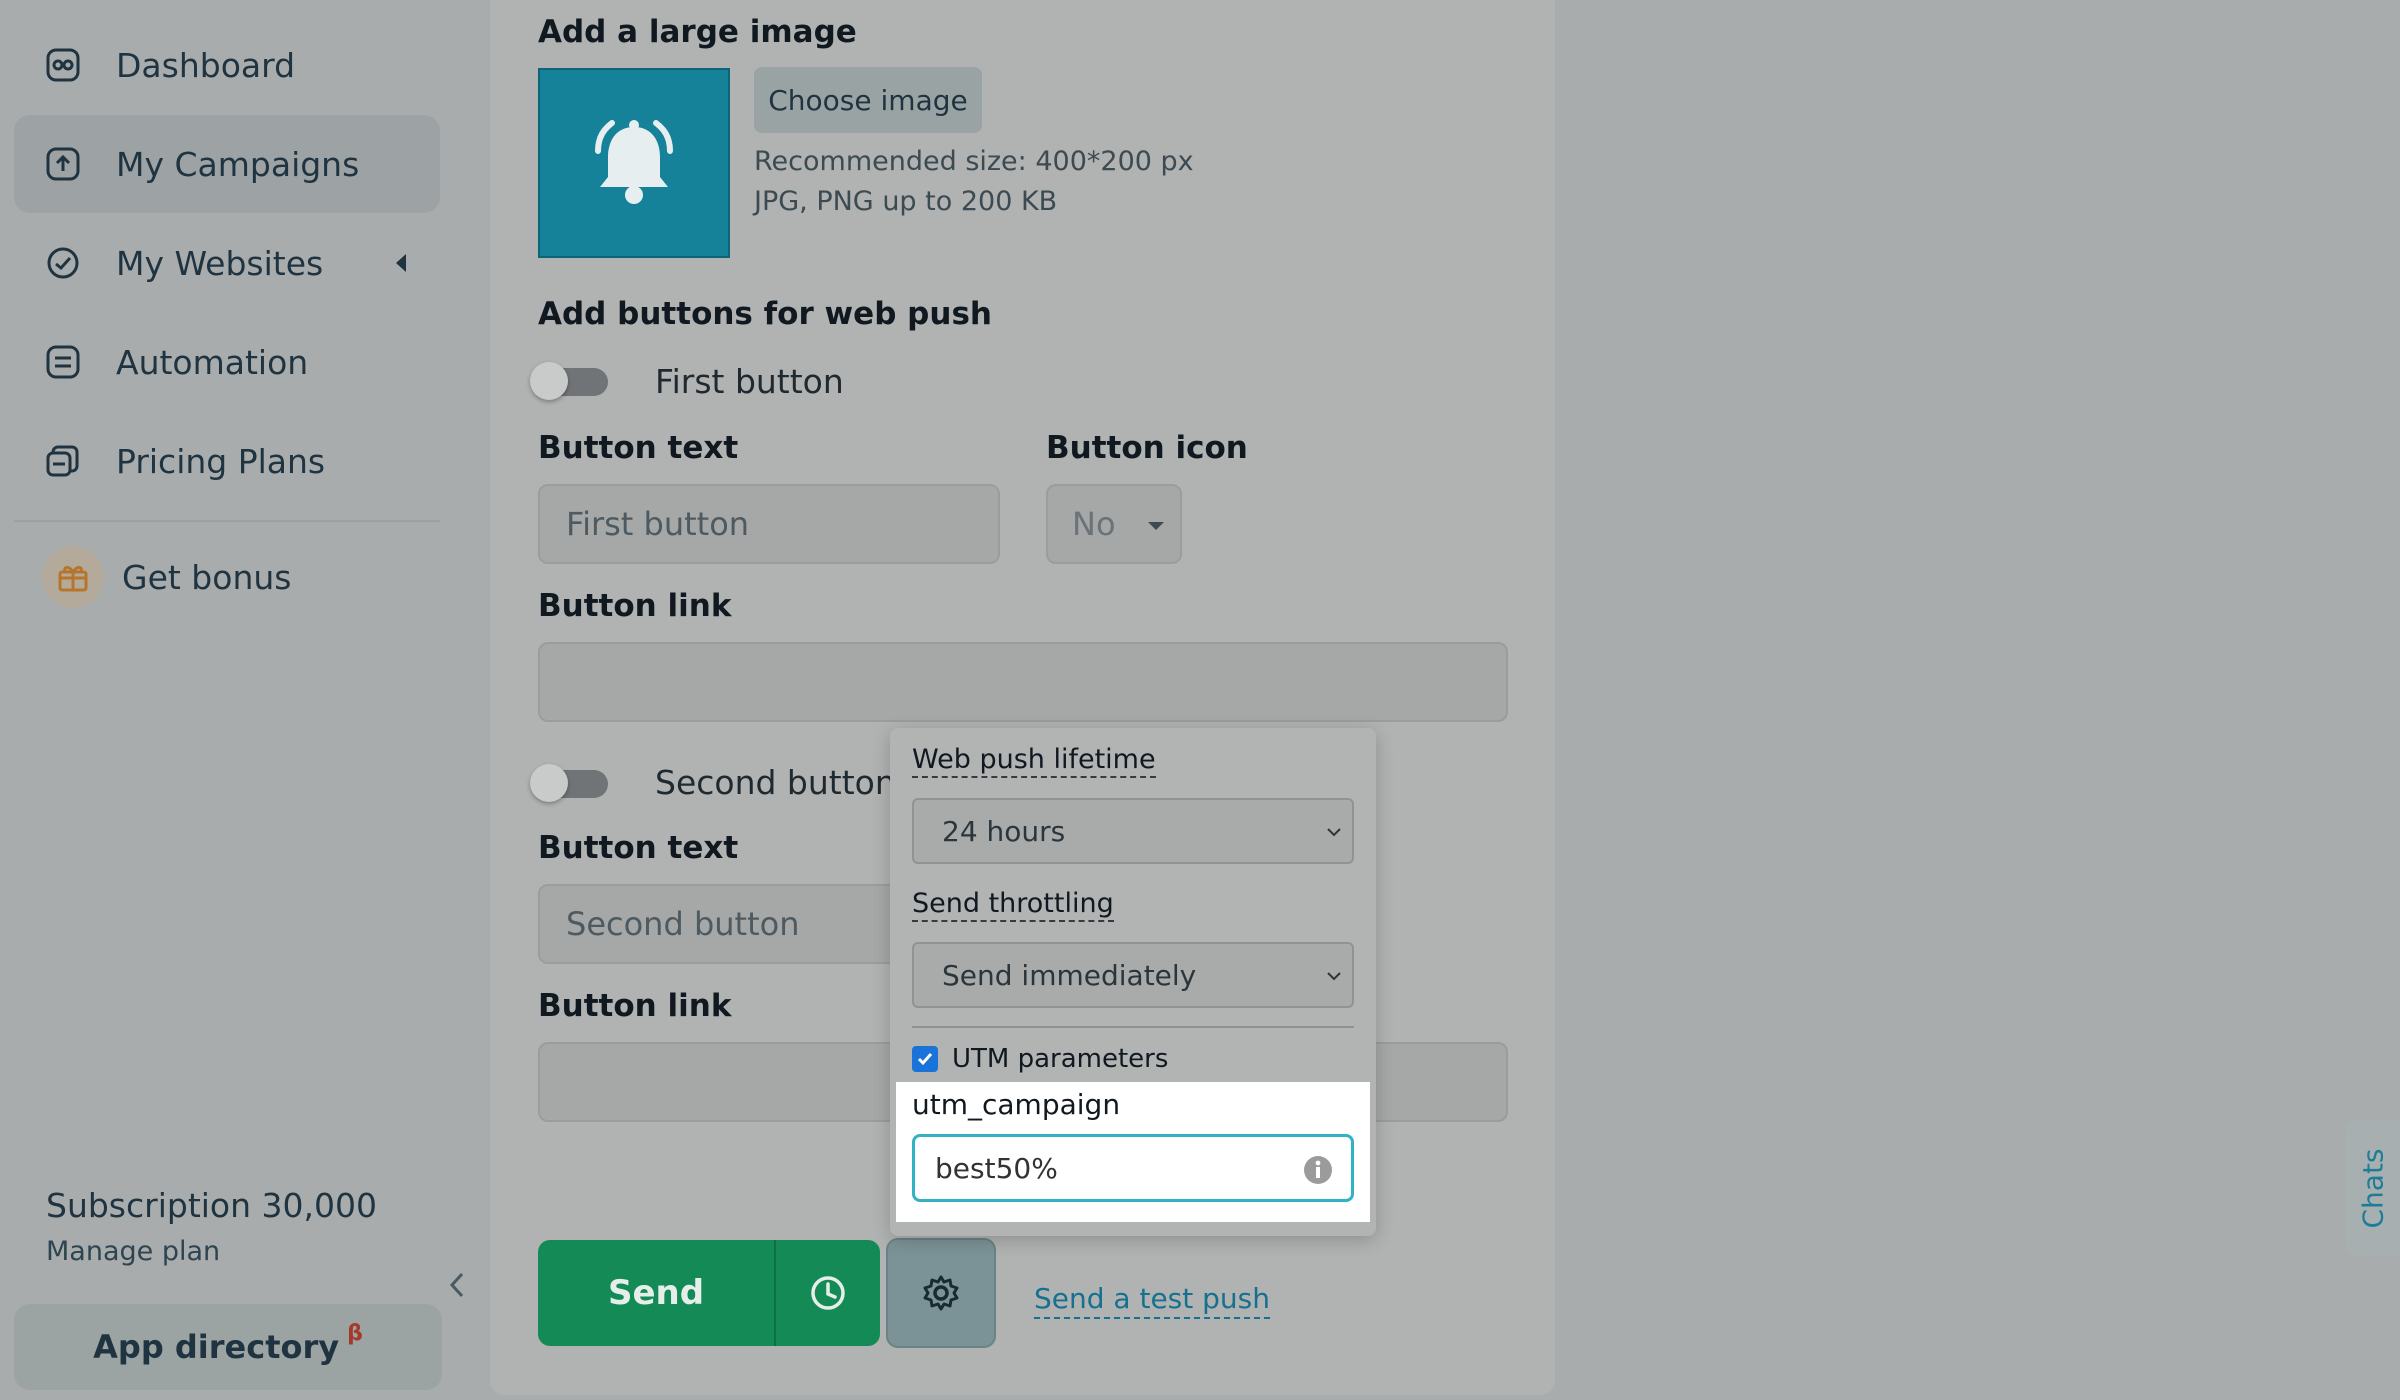 The image size is (2400, 1400). What do you see at coordinates (216, 1347) in the screenshot?
I see `app-directory-label: App directory` at bounding box center [216, 1347].